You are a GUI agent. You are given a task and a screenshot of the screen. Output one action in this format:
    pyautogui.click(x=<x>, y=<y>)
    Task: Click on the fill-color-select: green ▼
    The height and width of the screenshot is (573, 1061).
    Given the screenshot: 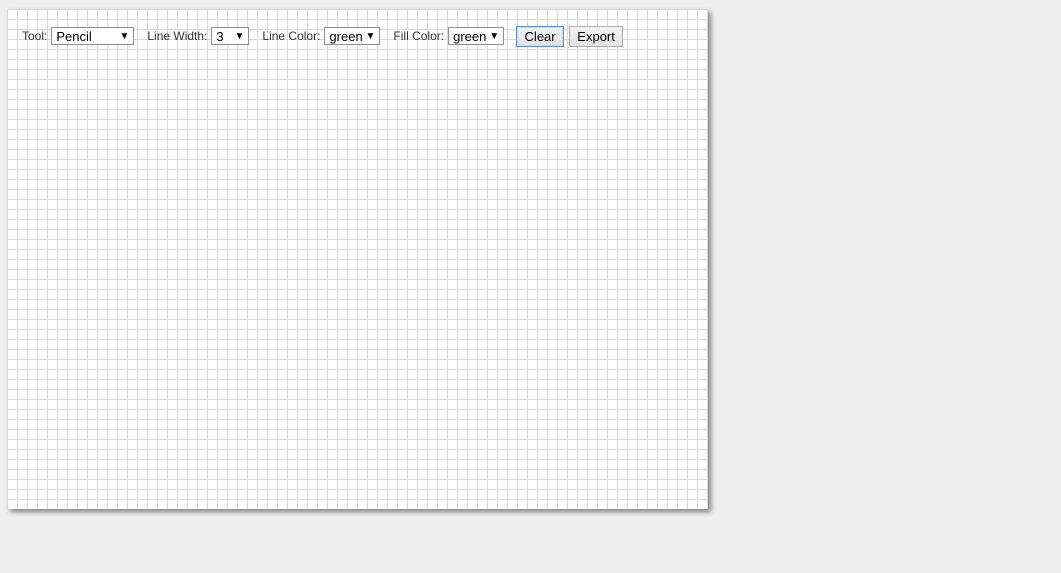 What is the action you would take?
    pyautogui.click(x=476, y=36)
    